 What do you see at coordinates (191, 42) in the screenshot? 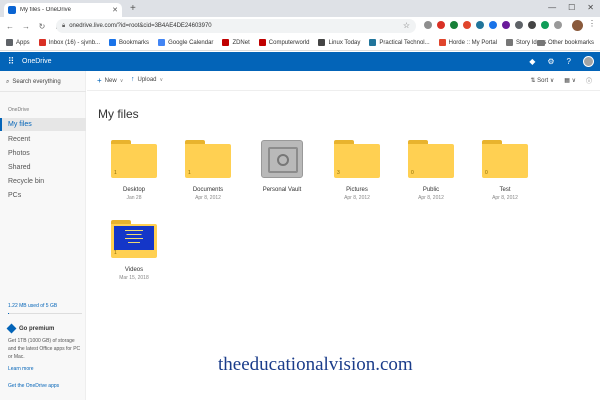
I see `bookmark-label: Google Calendar` at bounding box center [191, 42].